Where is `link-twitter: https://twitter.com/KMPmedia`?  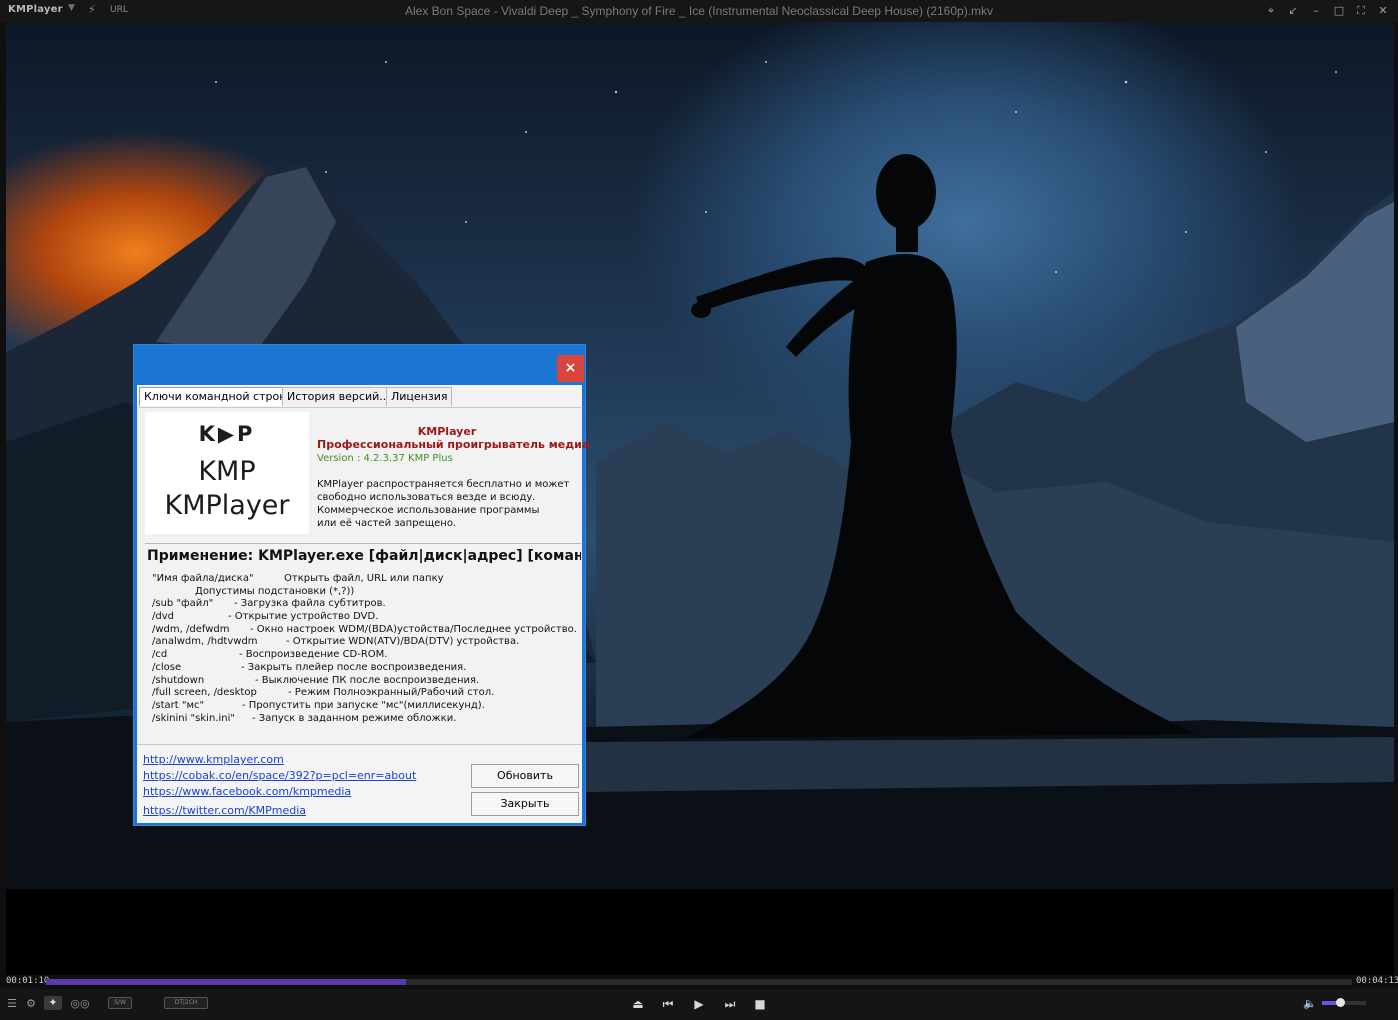 link-twitter: https://twitter.com/KMPmedia is located at coordinates (224, 810).